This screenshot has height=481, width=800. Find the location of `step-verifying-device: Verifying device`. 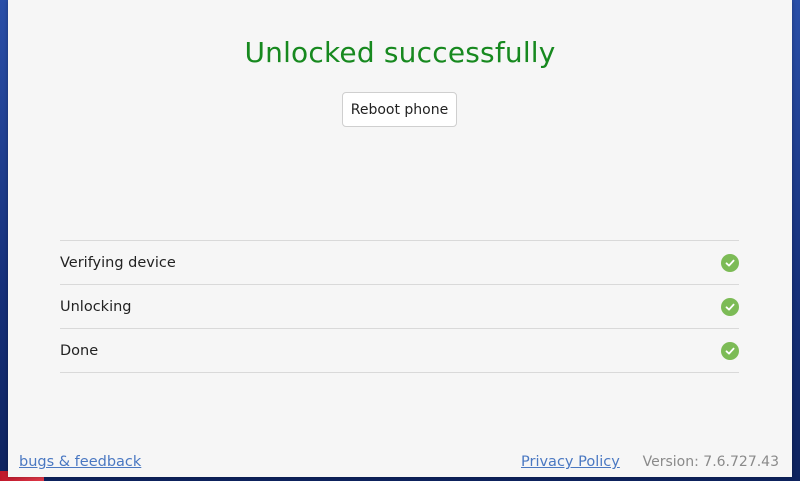

step-verifying-device: Verifying device is located at coordinates (399, 263).